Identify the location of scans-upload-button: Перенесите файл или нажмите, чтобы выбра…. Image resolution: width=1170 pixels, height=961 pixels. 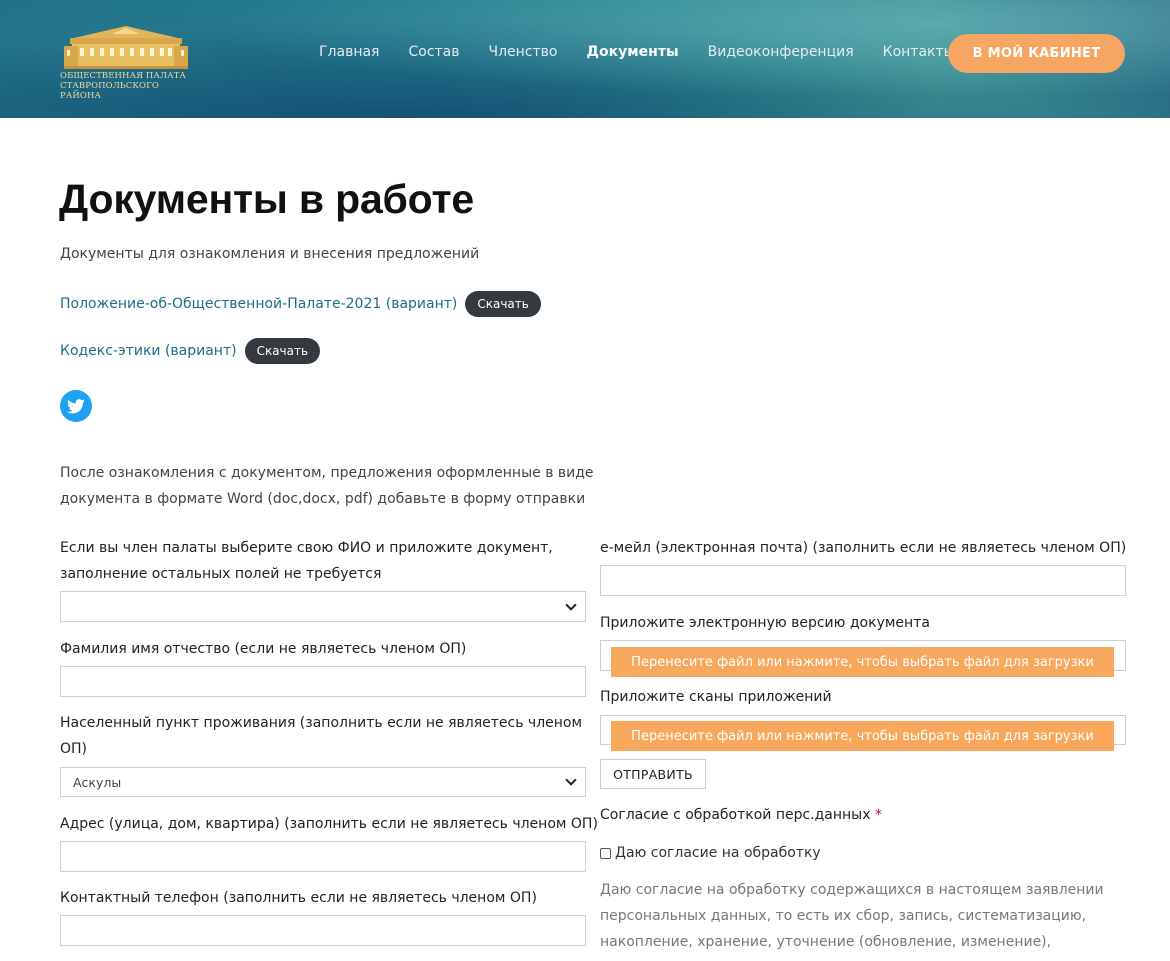
(862, 736).